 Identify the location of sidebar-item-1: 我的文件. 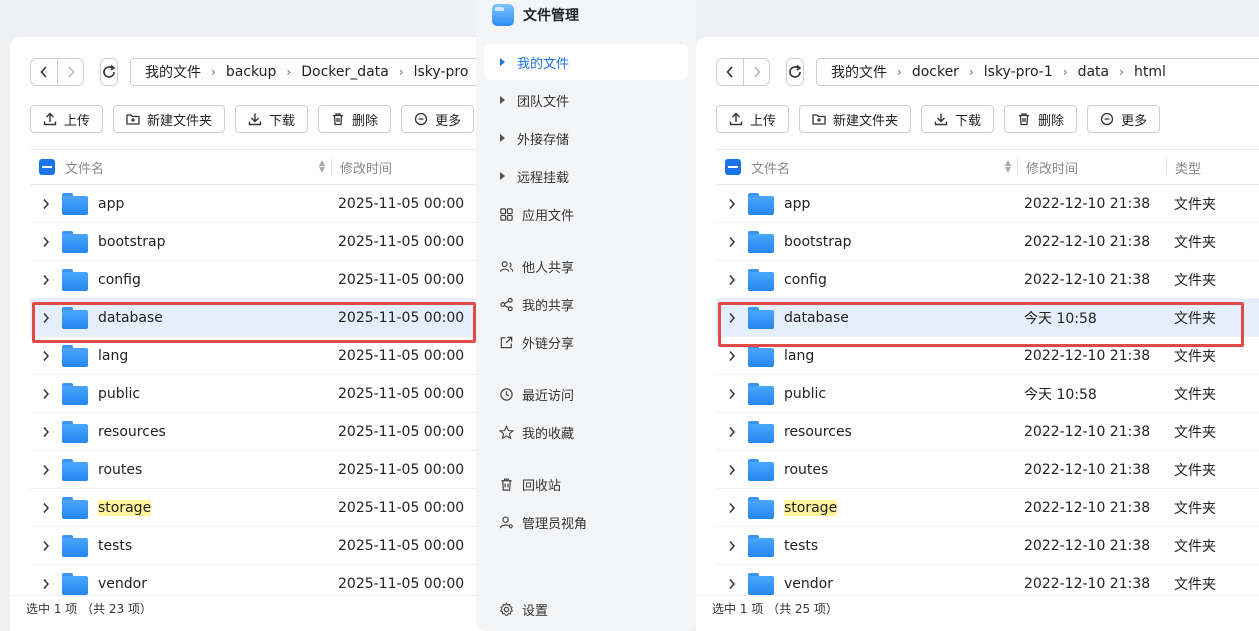
(586, 62).